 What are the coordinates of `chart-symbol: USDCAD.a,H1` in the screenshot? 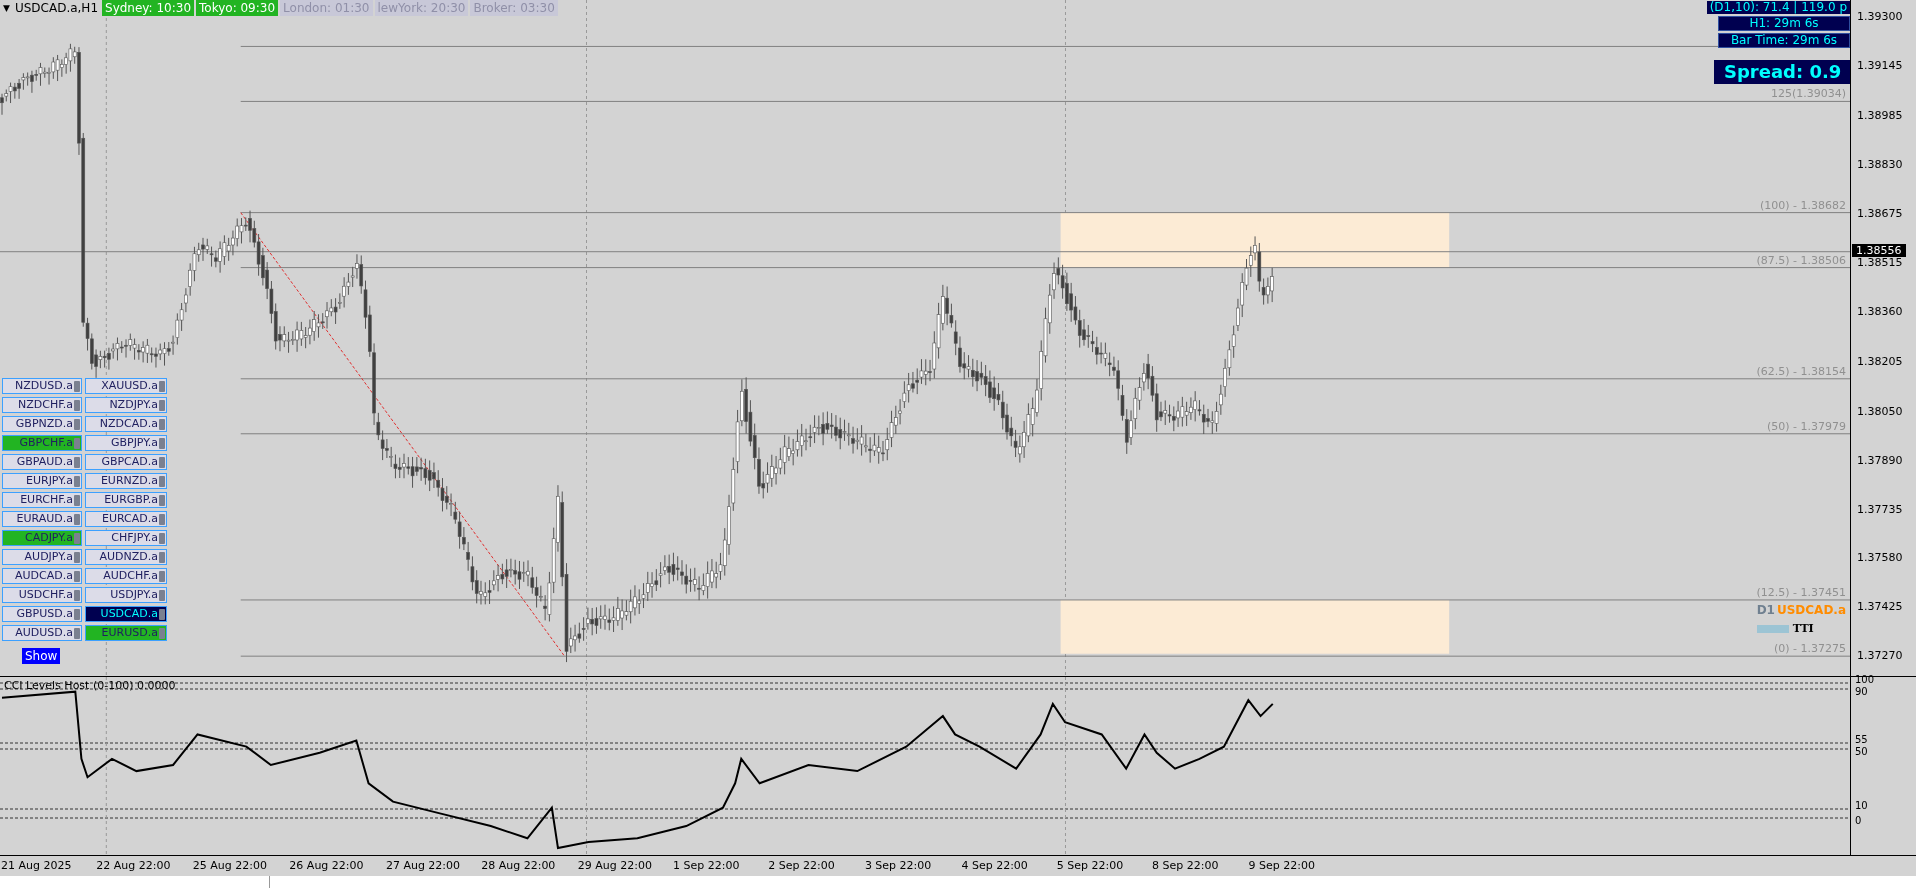 It's located at (57, 8).